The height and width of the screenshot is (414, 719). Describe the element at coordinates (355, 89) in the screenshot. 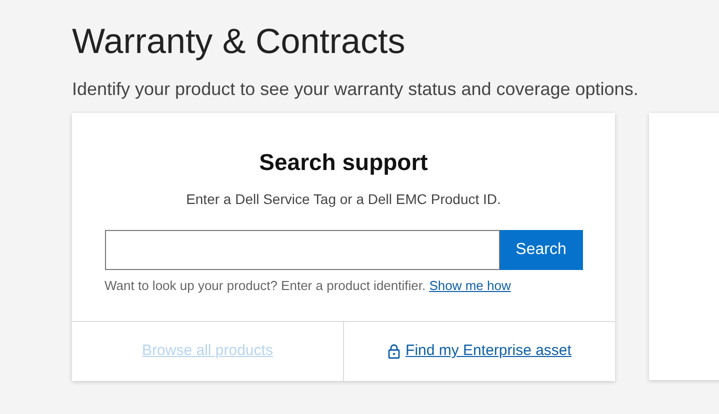

I see `page-subtitle: Identify your product to see your warranty status and coverage options.` at that location.